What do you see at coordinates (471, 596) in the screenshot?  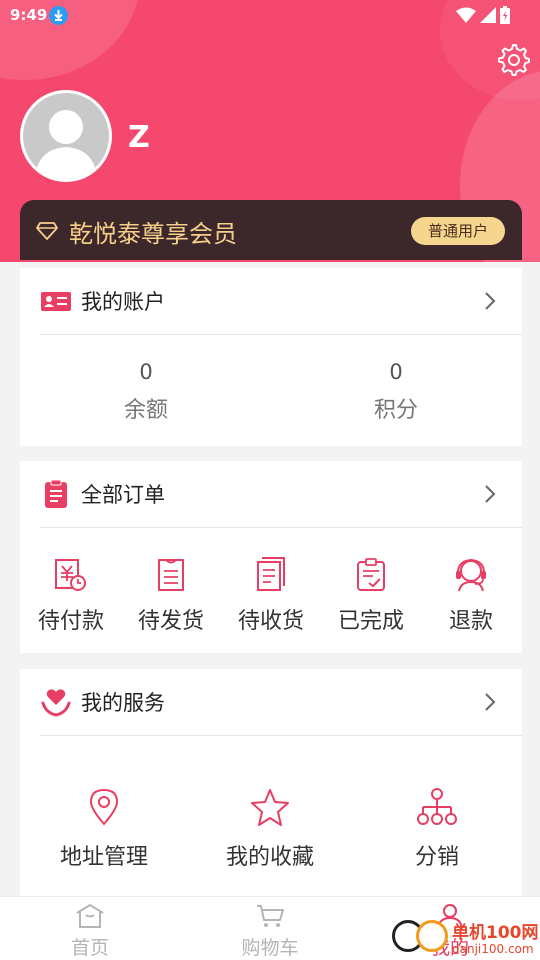 I see `order-refund: 退款` at bounding box center [471, 596].